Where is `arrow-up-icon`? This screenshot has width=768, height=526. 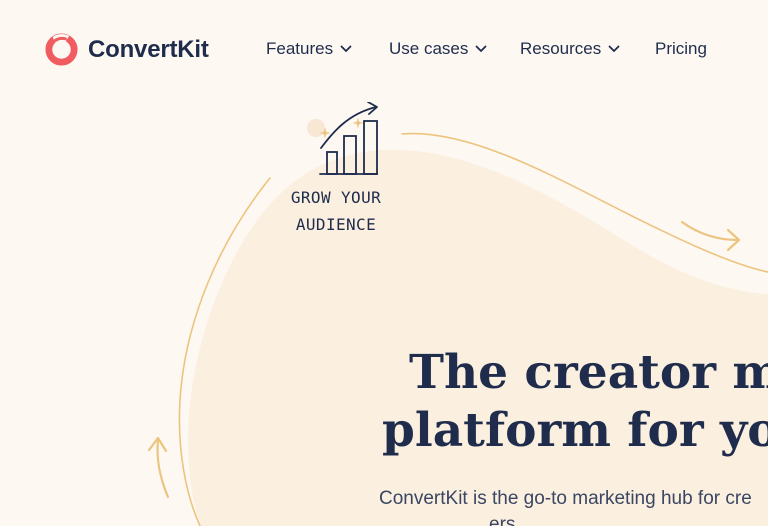
arrow-up-icon is located at coordinates (158, 467).